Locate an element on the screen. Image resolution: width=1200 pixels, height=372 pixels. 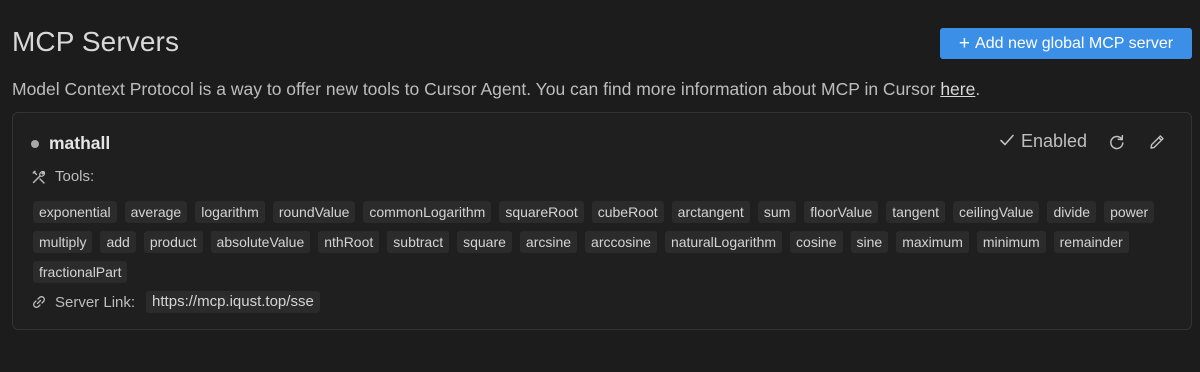
tool-chip: arcsine is located at coordinates (548, 242).